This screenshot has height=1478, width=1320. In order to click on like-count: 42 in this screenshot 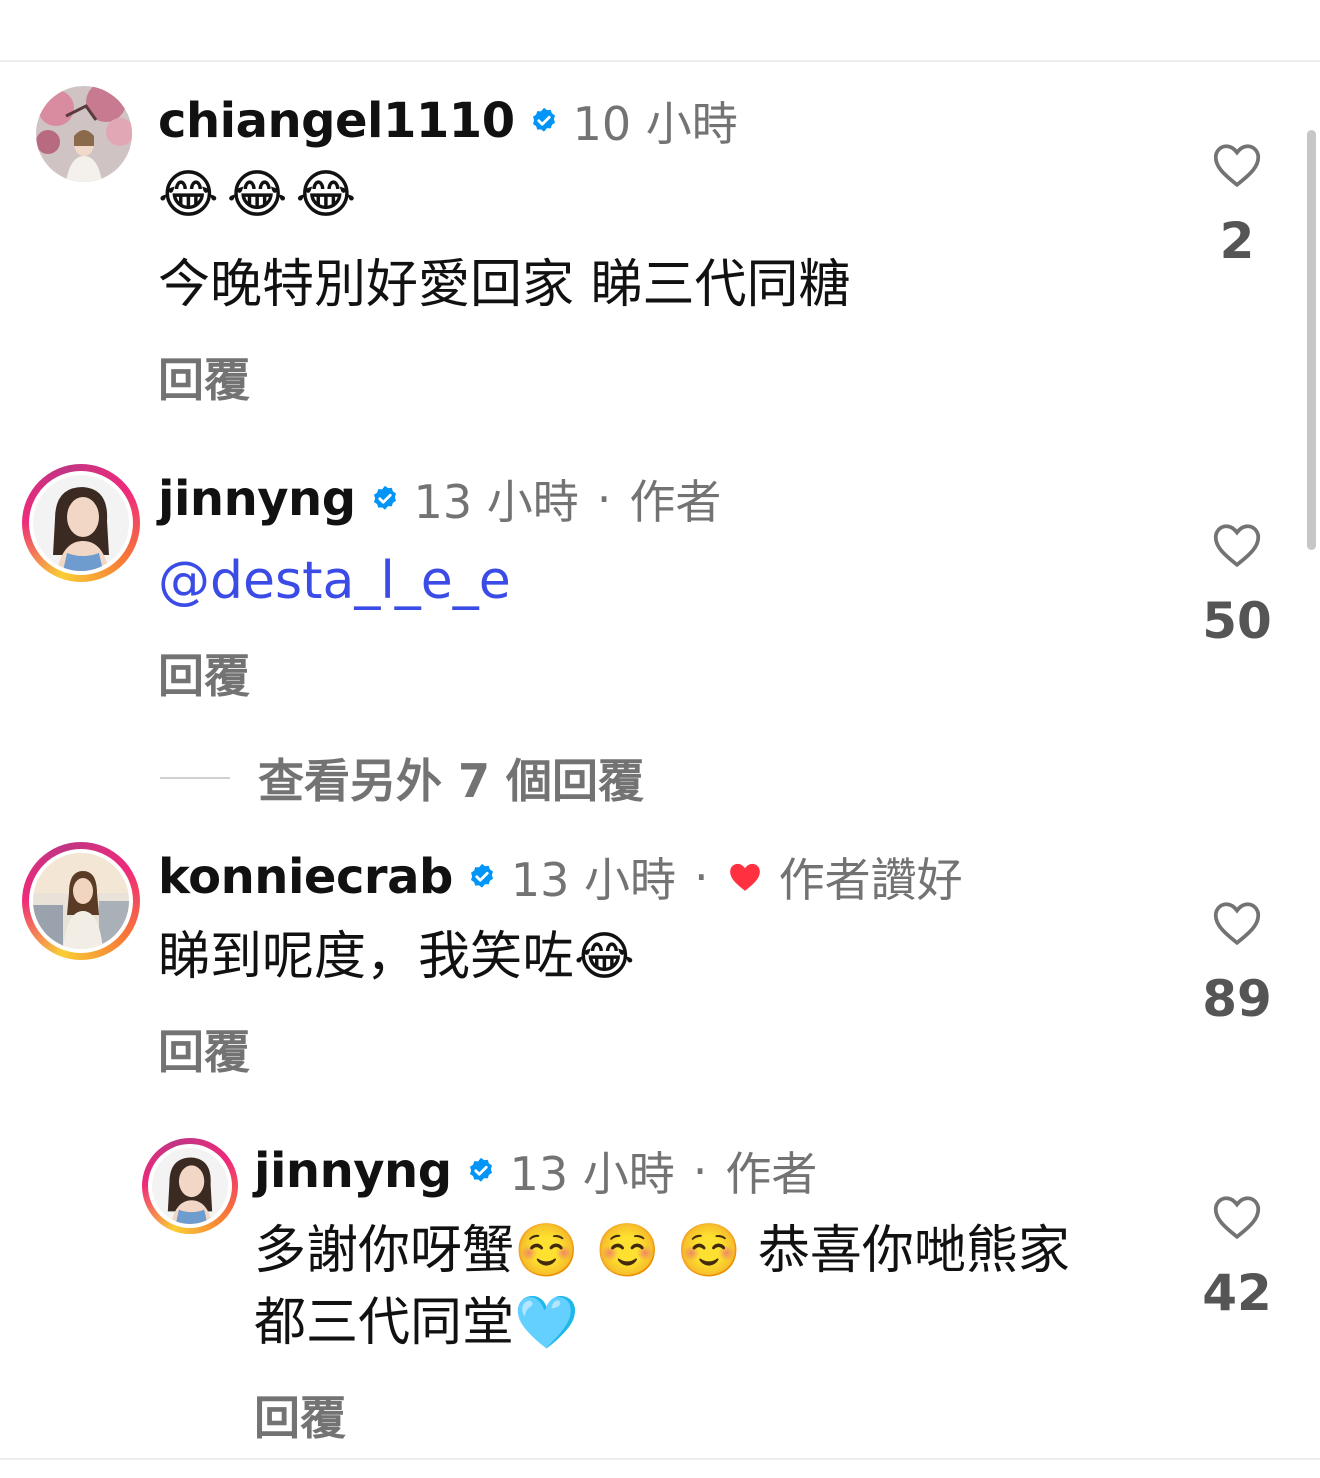, I will do `click(1237, 1293)`.